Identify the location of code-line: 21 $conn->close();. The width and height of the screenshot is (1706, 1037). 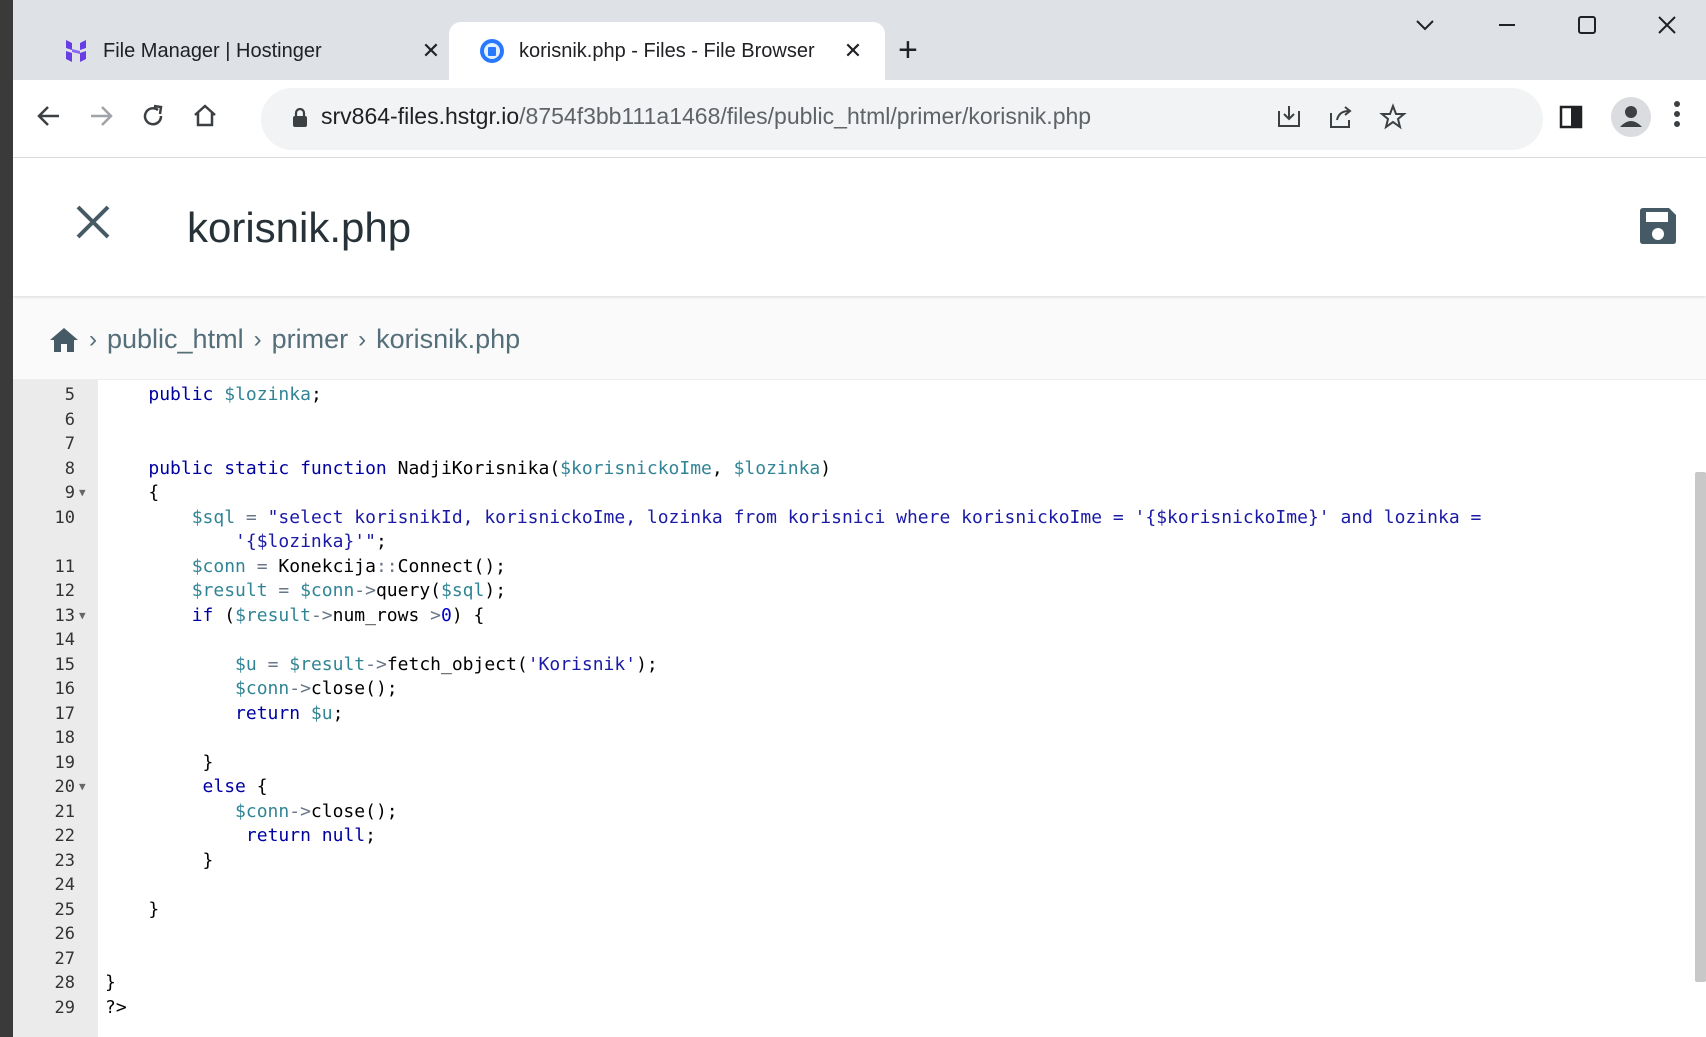
(853, 812).